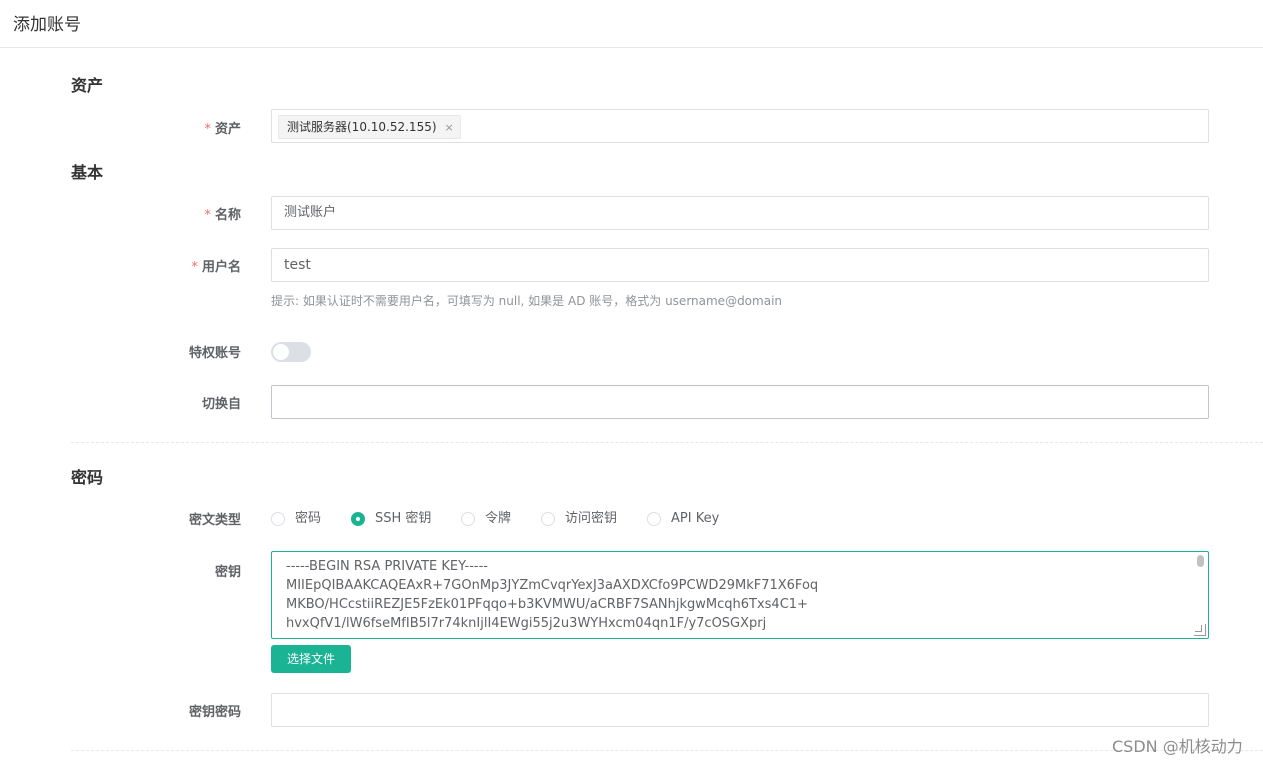 This screenshot has width=1263, height=761. I want to click on switch-knob, so click(281, 352).